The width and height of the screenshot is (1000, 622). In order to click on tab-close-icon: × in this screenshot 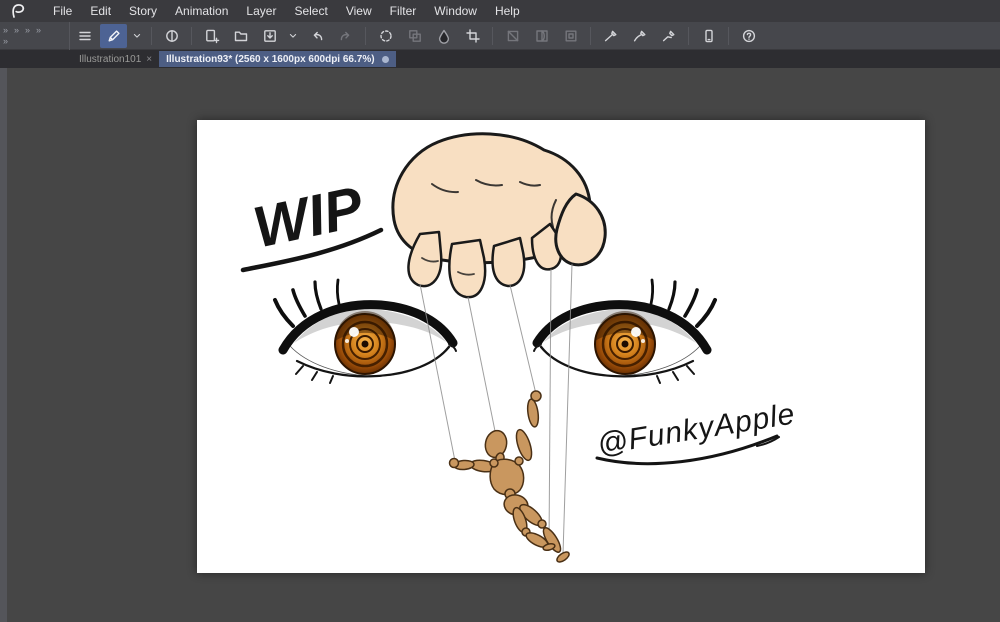, I will do `click(149, 59)`.